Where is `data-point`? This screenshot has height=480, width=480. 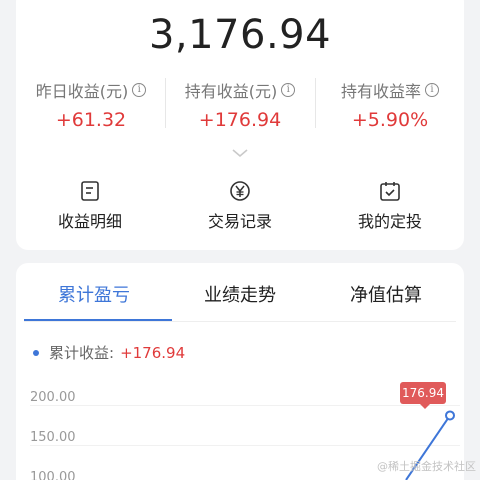 data-point is located at coordinates (450, 415).